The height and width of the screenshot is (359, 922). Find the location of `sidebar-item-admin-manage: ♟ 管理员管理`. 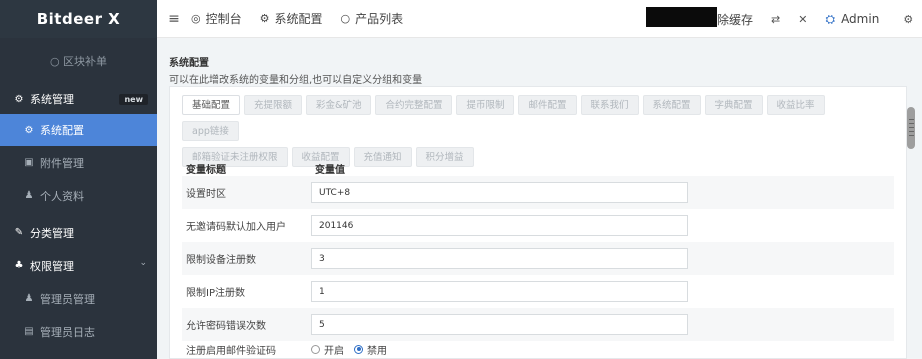

sidebar-item-admin-manage: ♟ 管理员管理 is located at coordinates (78, 298).